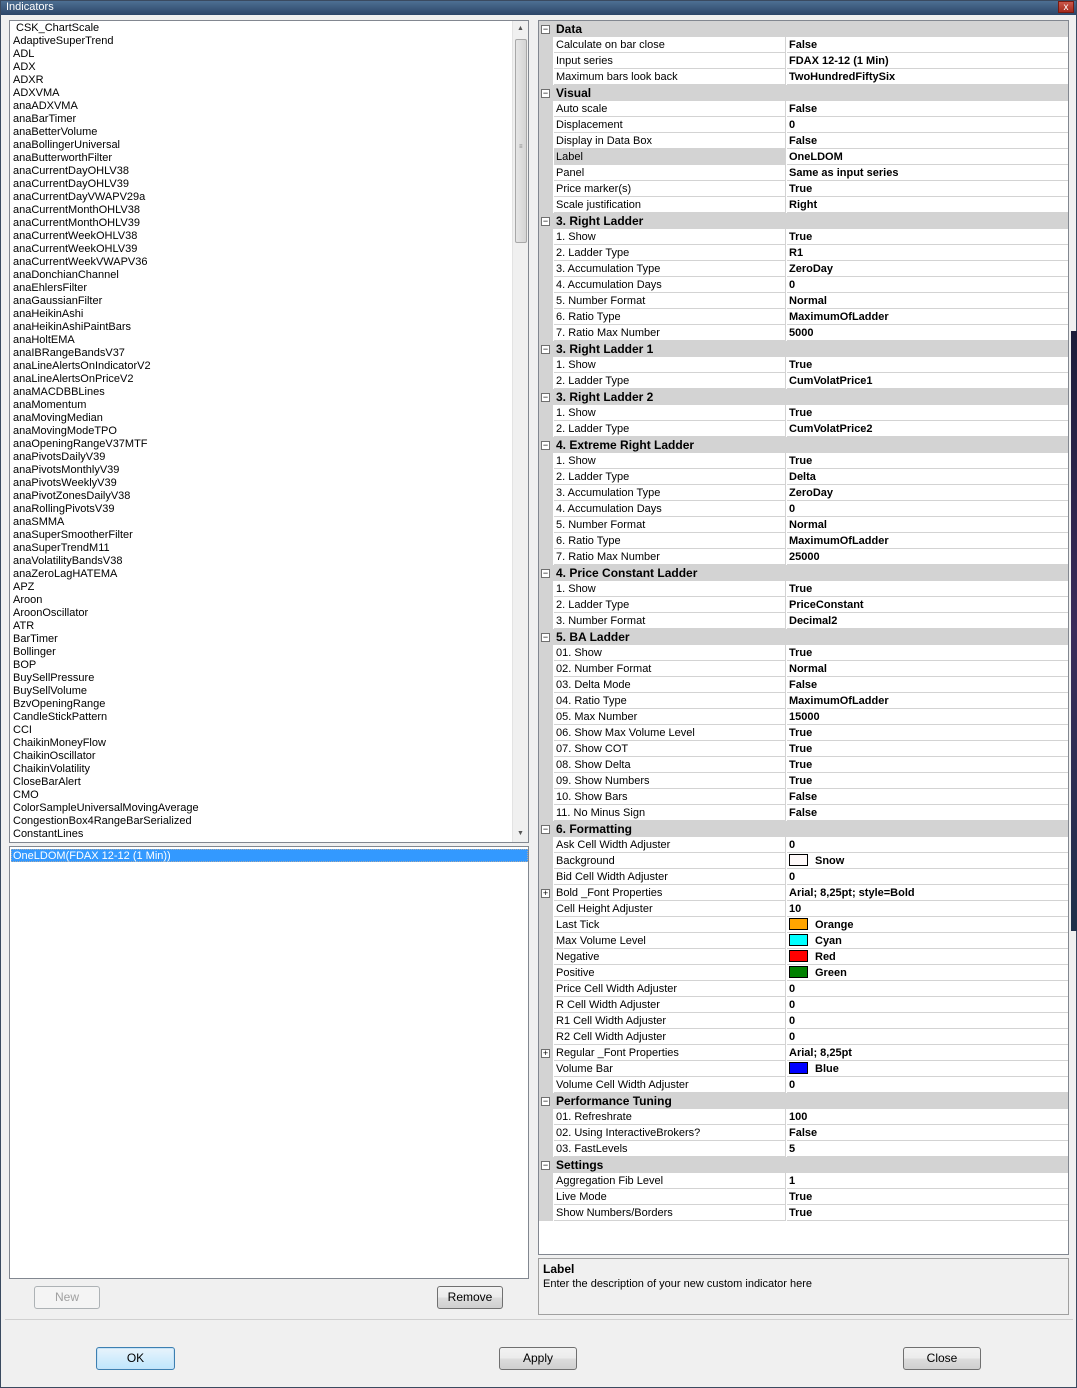 The height and width of the screenshot is (1388, 1077). Describe the element at coordinates (927, 669) in the screenshot. I see `property-value: Normal` at that location.